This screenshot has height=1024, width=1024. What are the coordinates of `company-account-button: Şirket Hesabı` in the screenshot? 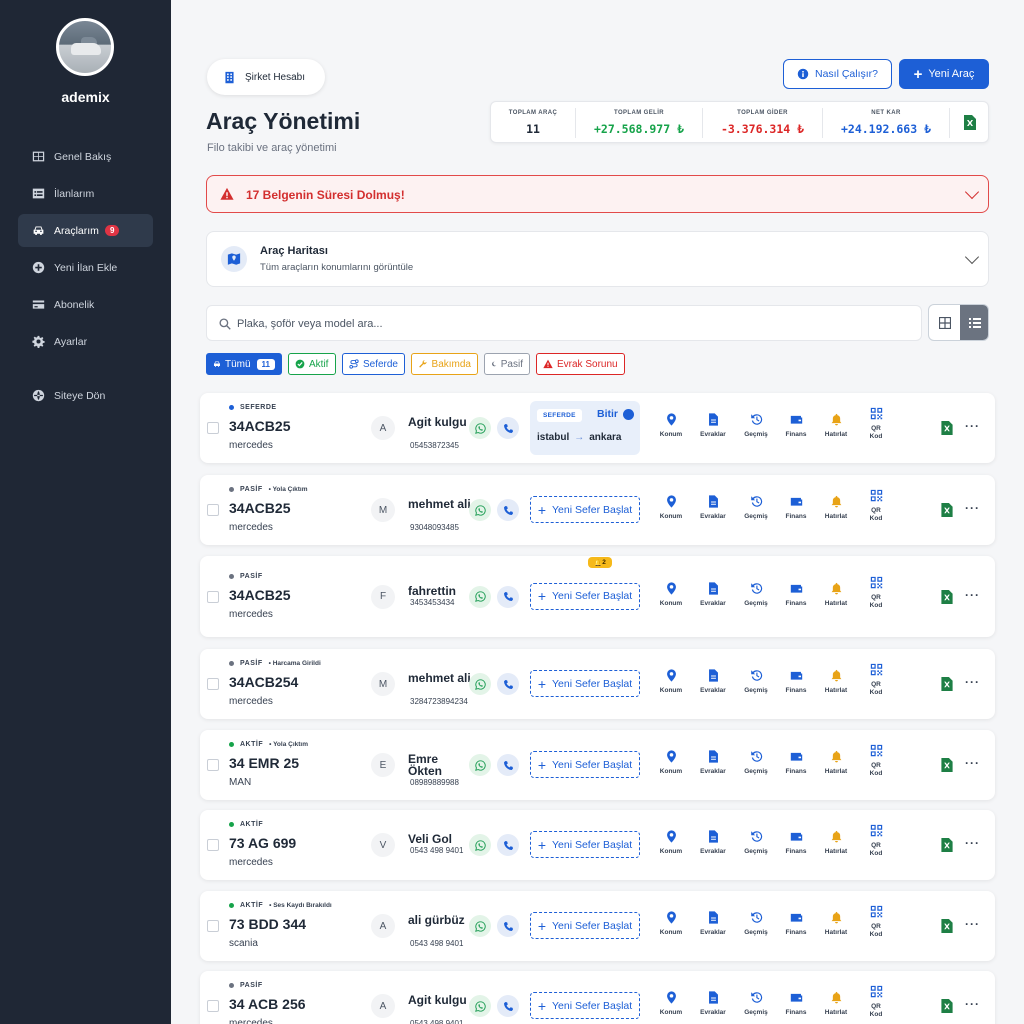 It's located at (266, 77).